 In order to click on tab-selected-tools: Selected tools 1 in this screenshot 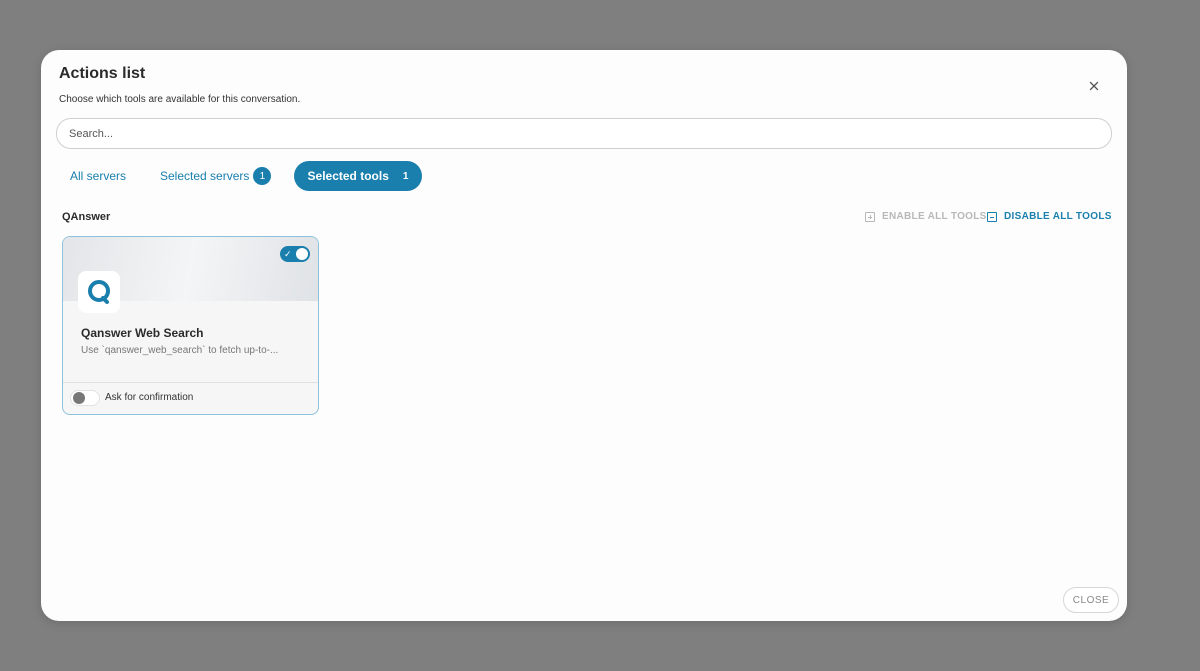, I will do `click(358, 176)`.